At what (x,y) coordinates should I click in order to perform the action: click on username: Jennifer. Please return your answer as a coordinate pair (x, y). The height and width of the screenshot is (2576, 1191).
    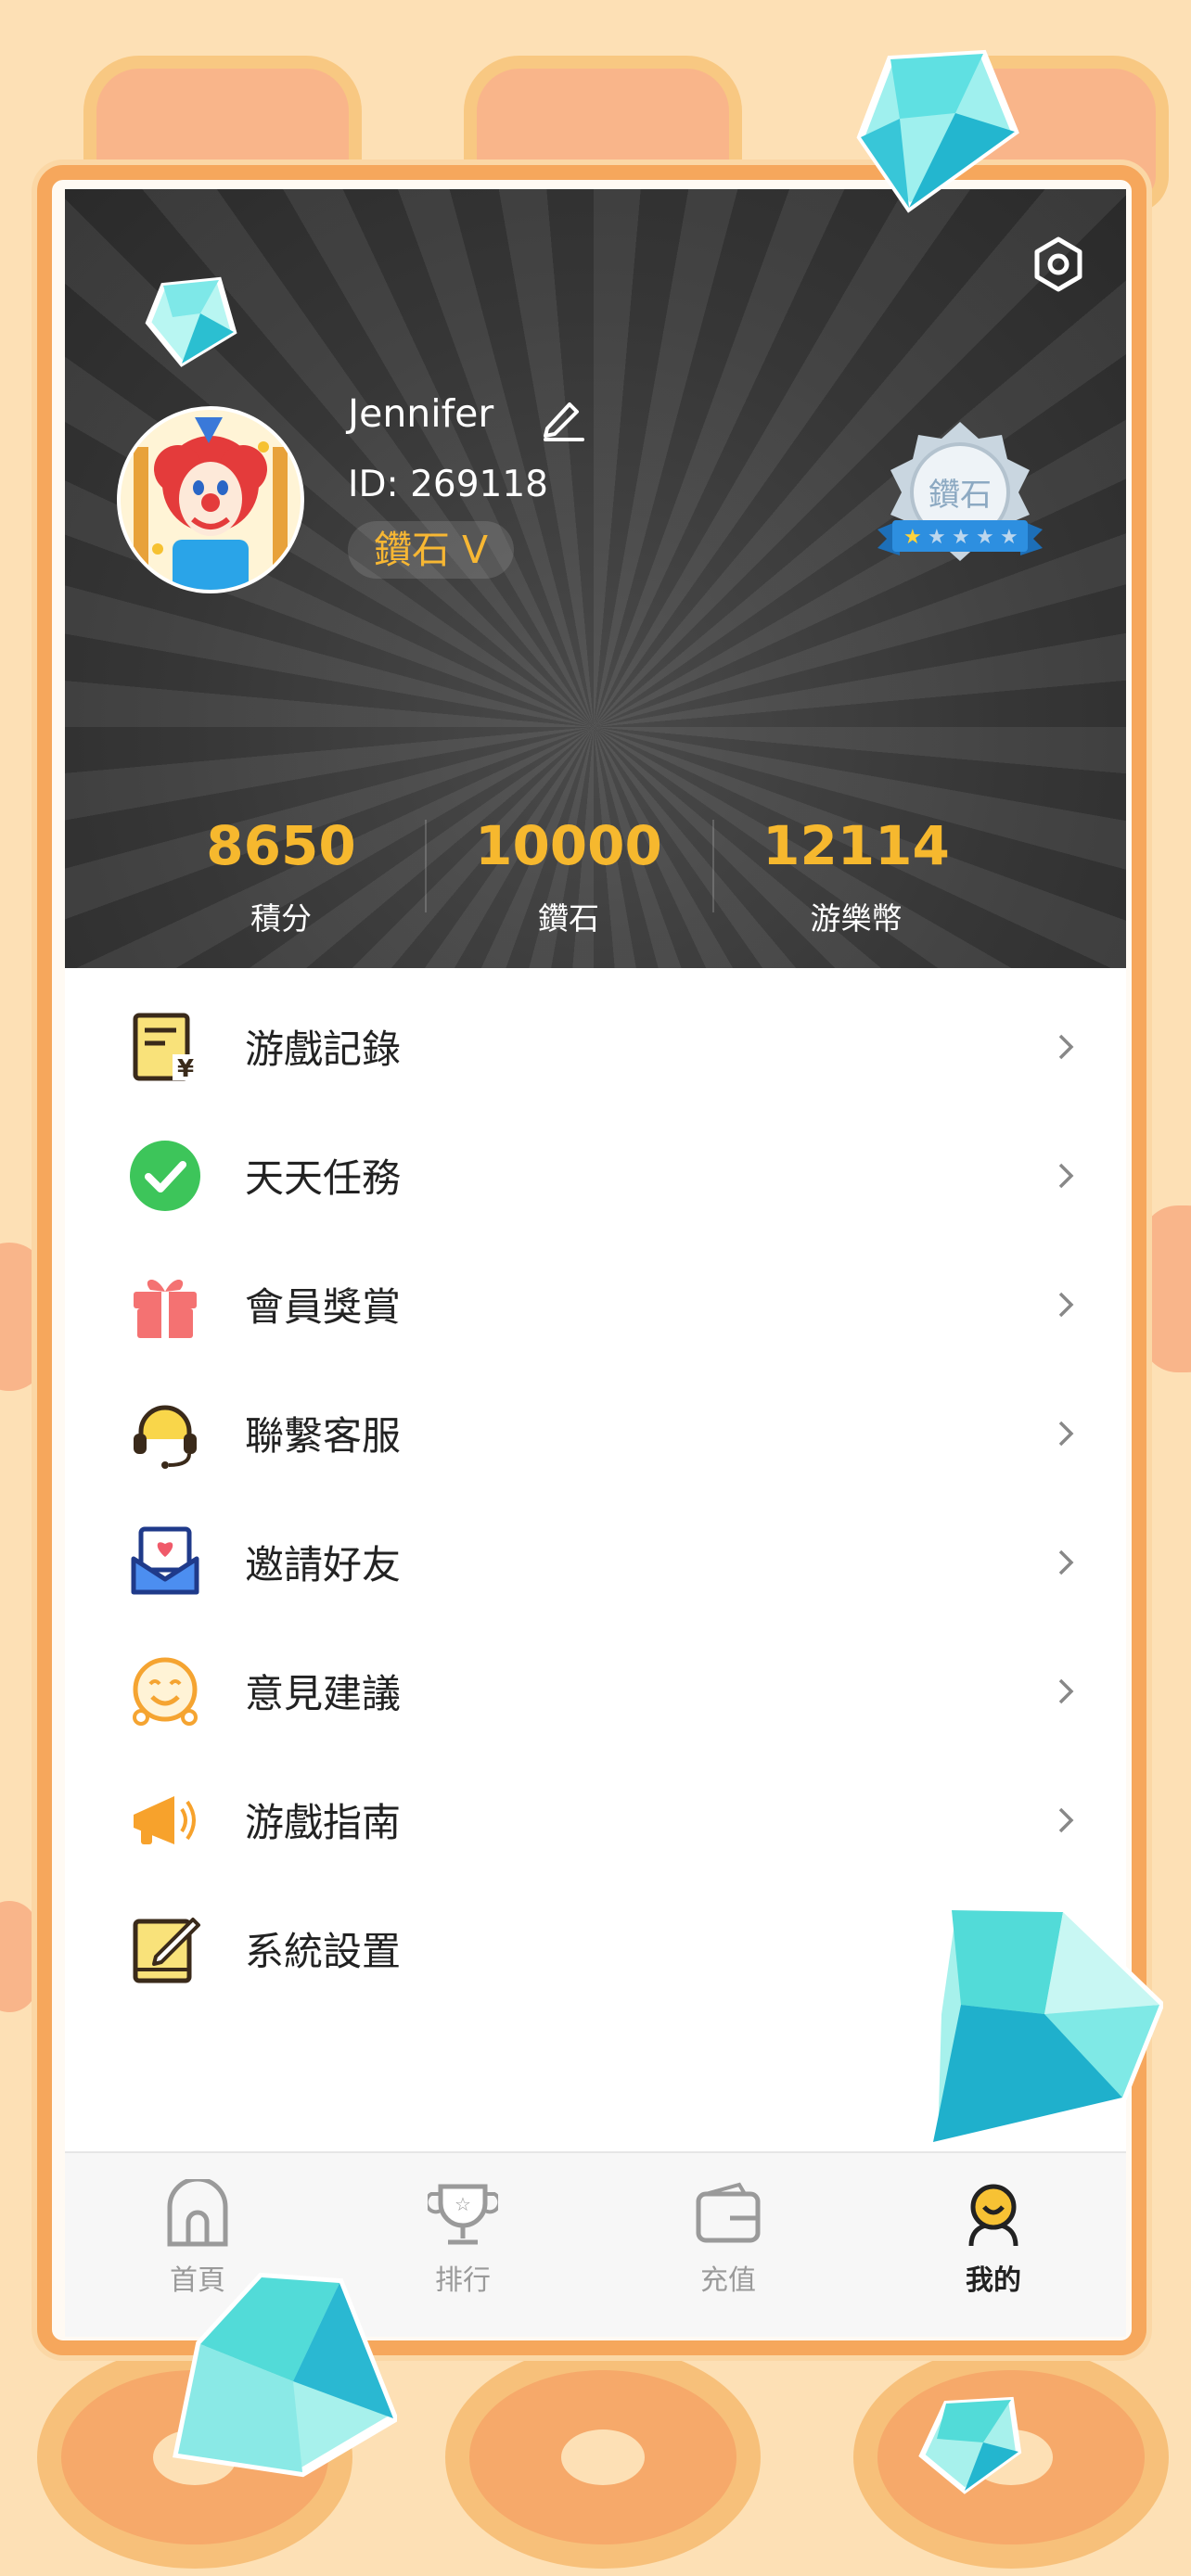
    Looking at the image, I should click on (421, 413).